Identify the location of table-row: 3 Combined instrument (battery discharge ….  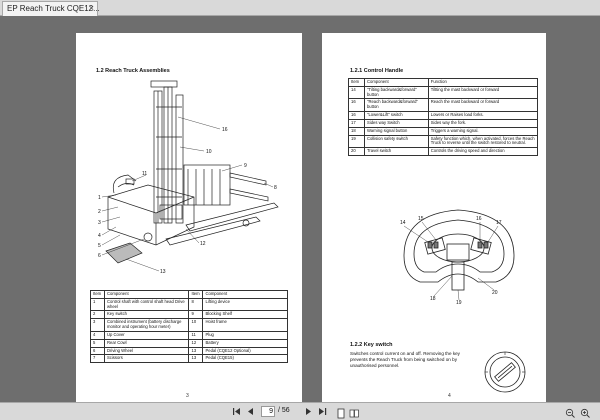
(189, 325).